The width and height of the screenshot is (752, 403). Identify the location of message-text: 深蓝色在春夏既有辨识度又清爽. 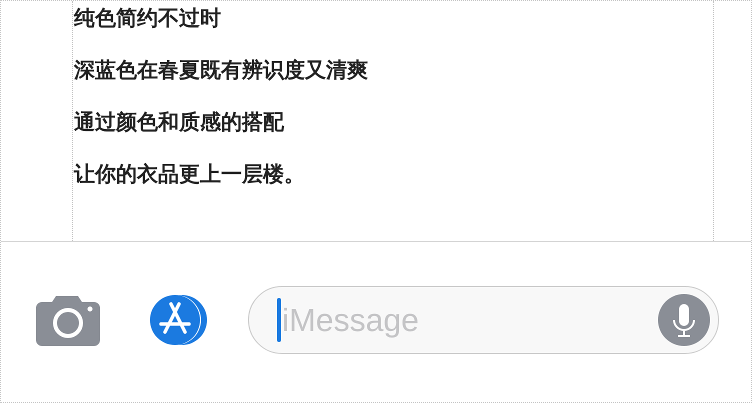
(221, 70).